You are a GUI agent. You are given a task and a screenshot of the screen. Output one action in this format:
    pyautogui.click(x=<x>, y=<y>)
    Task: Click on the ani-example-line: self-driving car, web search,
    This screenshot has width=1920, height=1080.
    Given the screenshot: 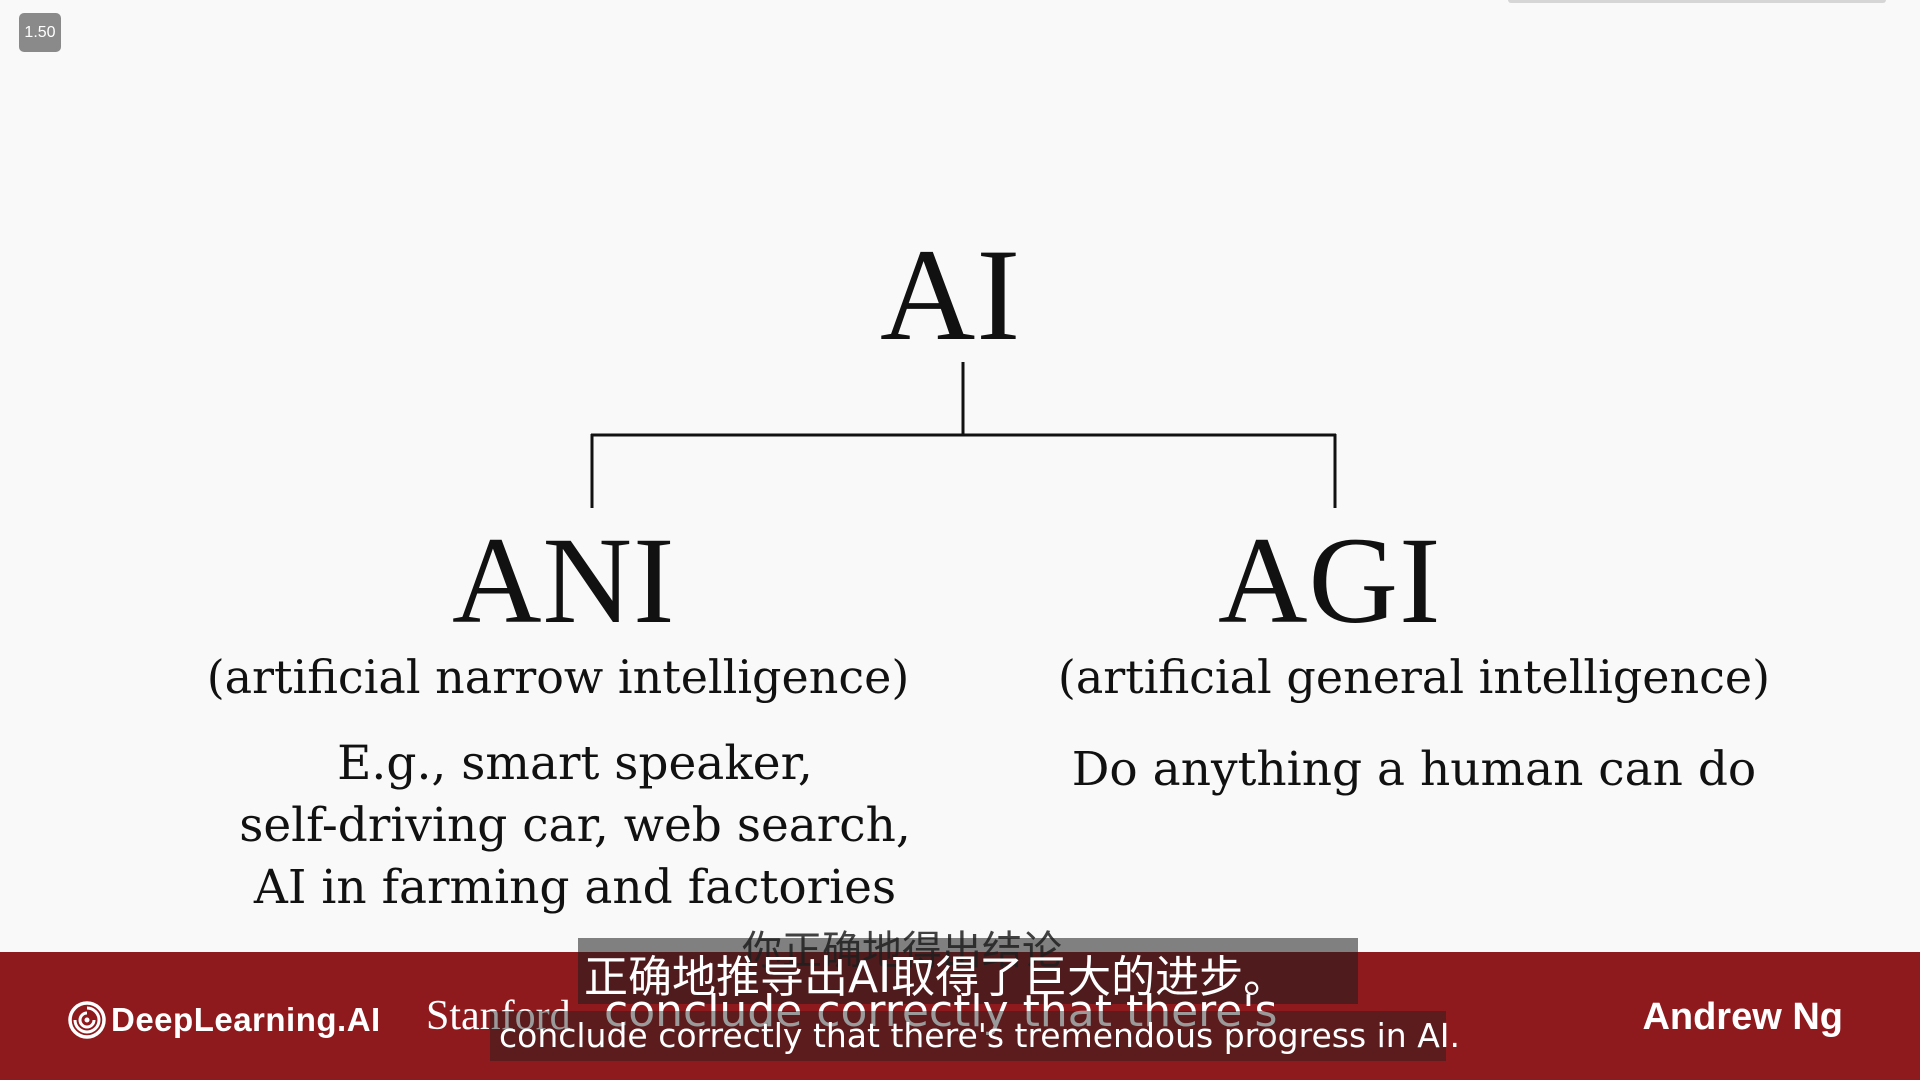 What is the action you would take?
    pyautogui.click(x=575, y=825)
    